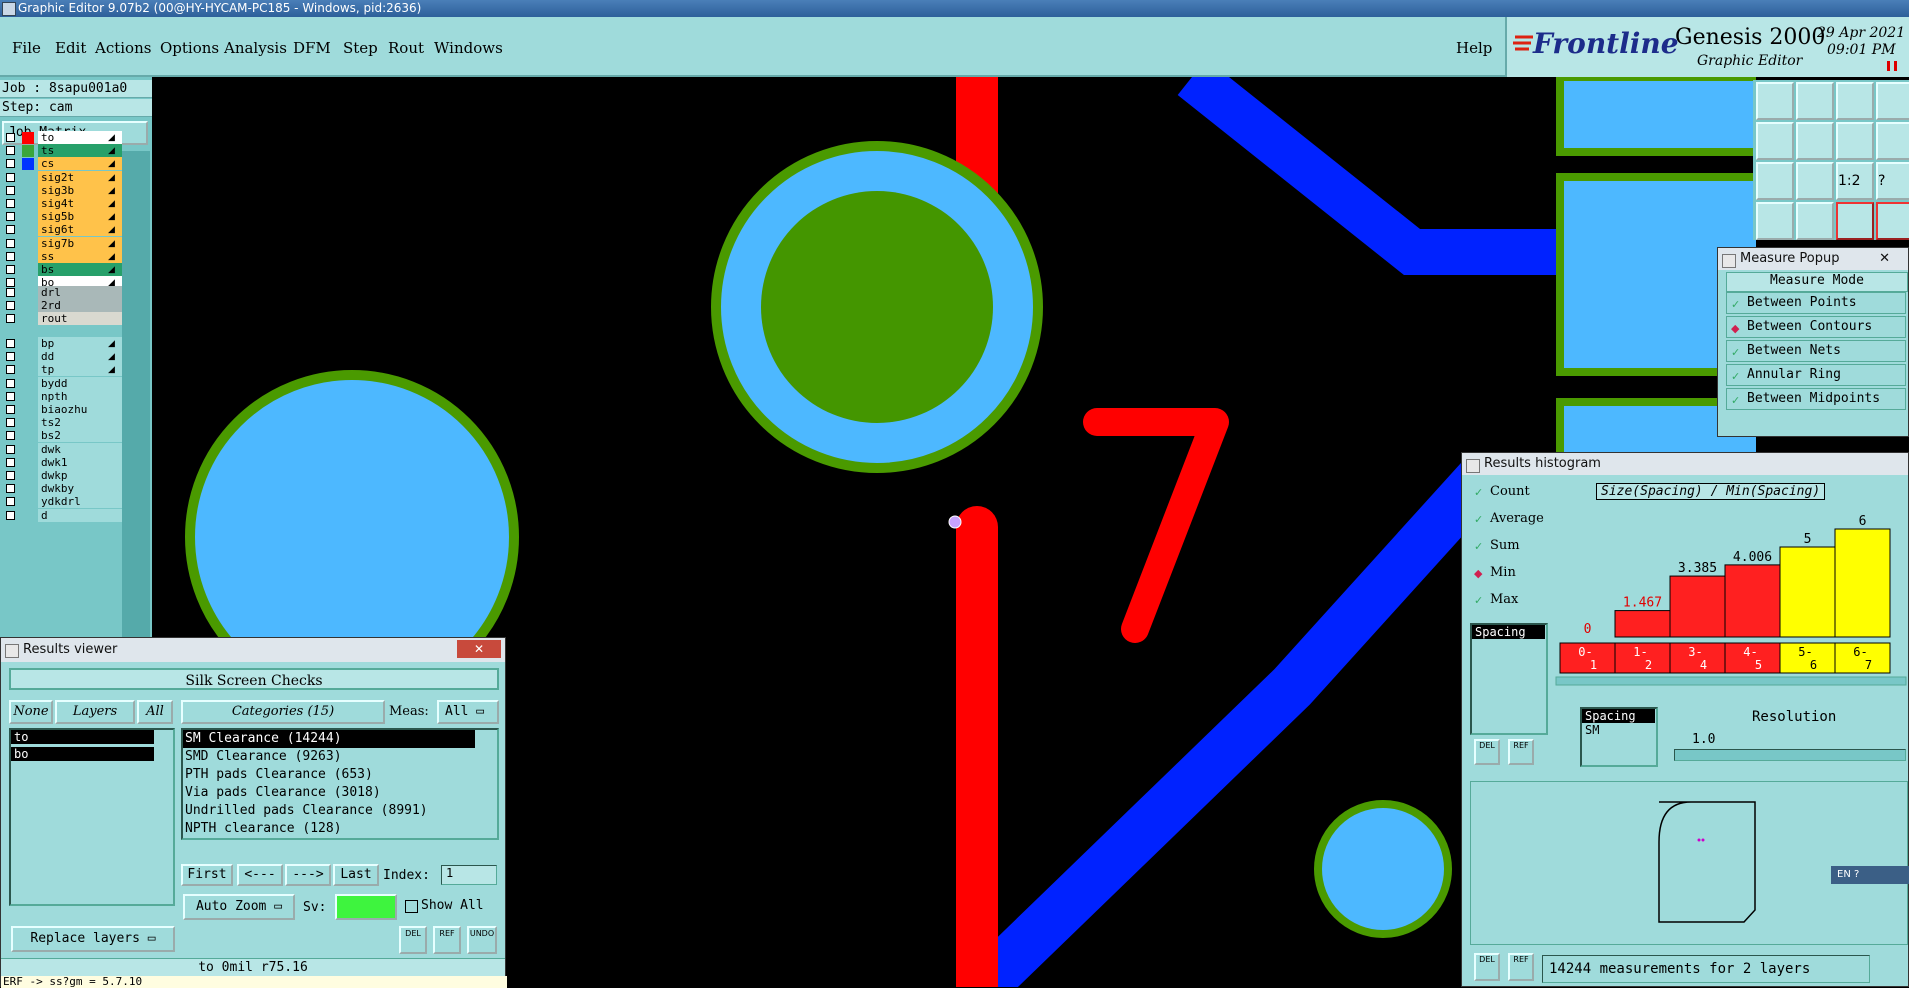  What do you see at coordinates (207, 875) in the screenshot?
I see `first-button: First` at bounding box center [207, 875].